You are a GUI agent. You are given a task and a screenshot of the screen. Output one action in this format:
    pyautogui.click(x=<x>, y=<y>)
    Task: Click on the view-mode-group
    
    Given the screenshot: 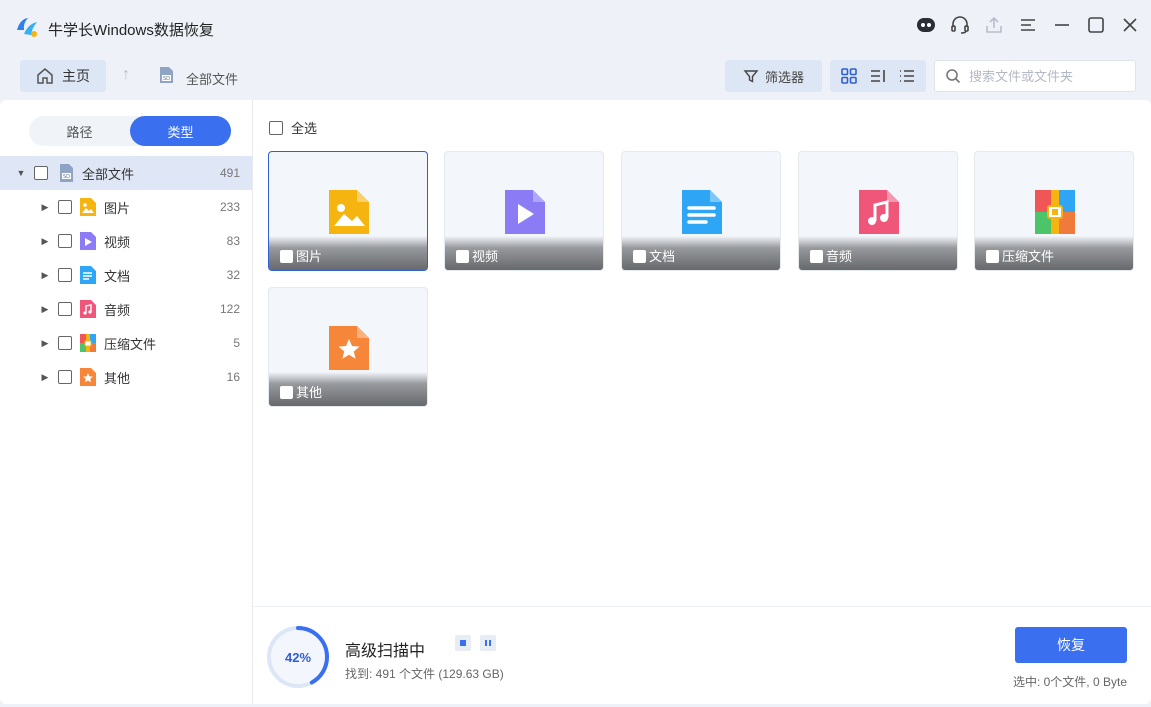 What is the action you would take?
    pyautogui.click(x=878, y=76)
    